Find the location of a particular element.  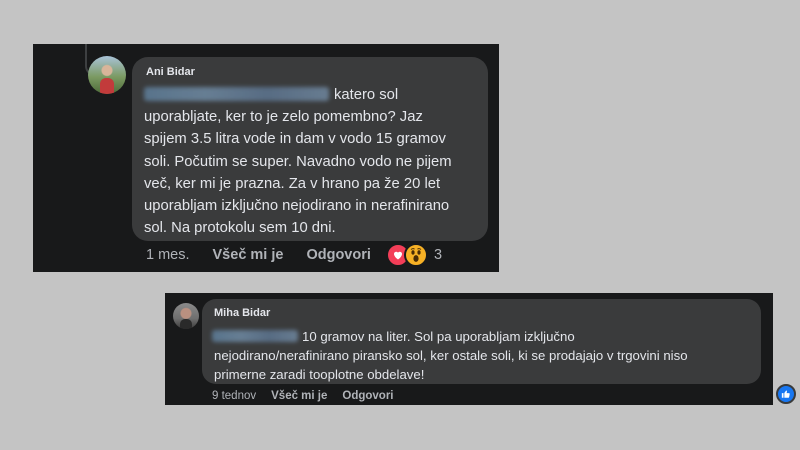

comment-timestamp: 9 tednov is located at coordinates (234, 396).